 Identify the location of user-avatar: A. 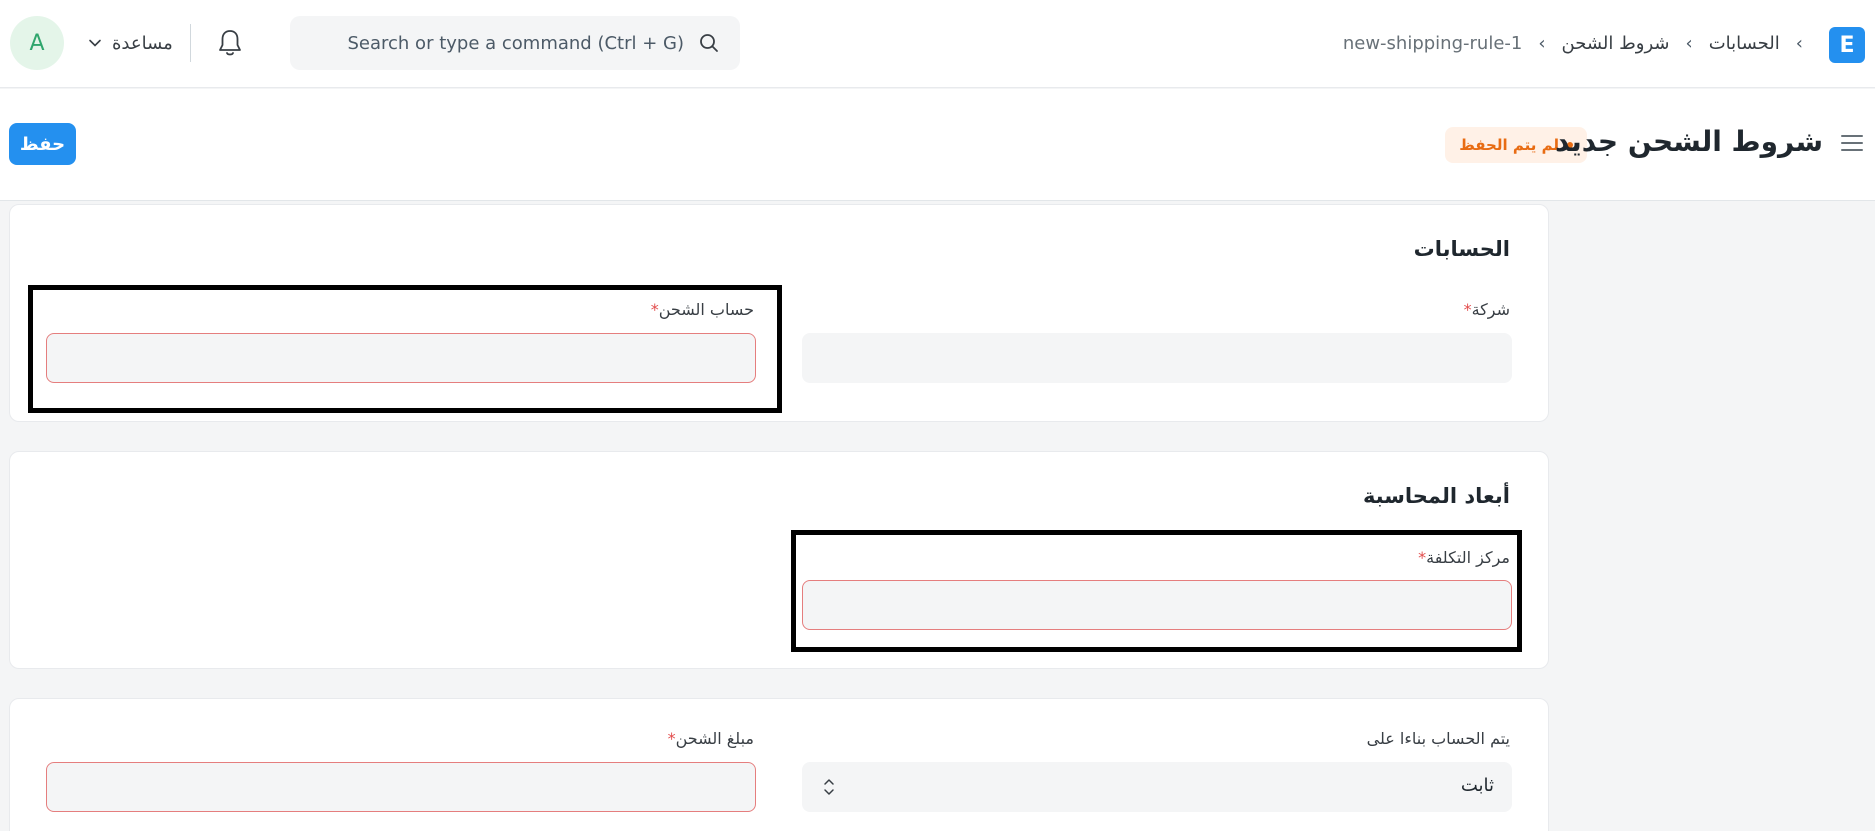
(37, 43).